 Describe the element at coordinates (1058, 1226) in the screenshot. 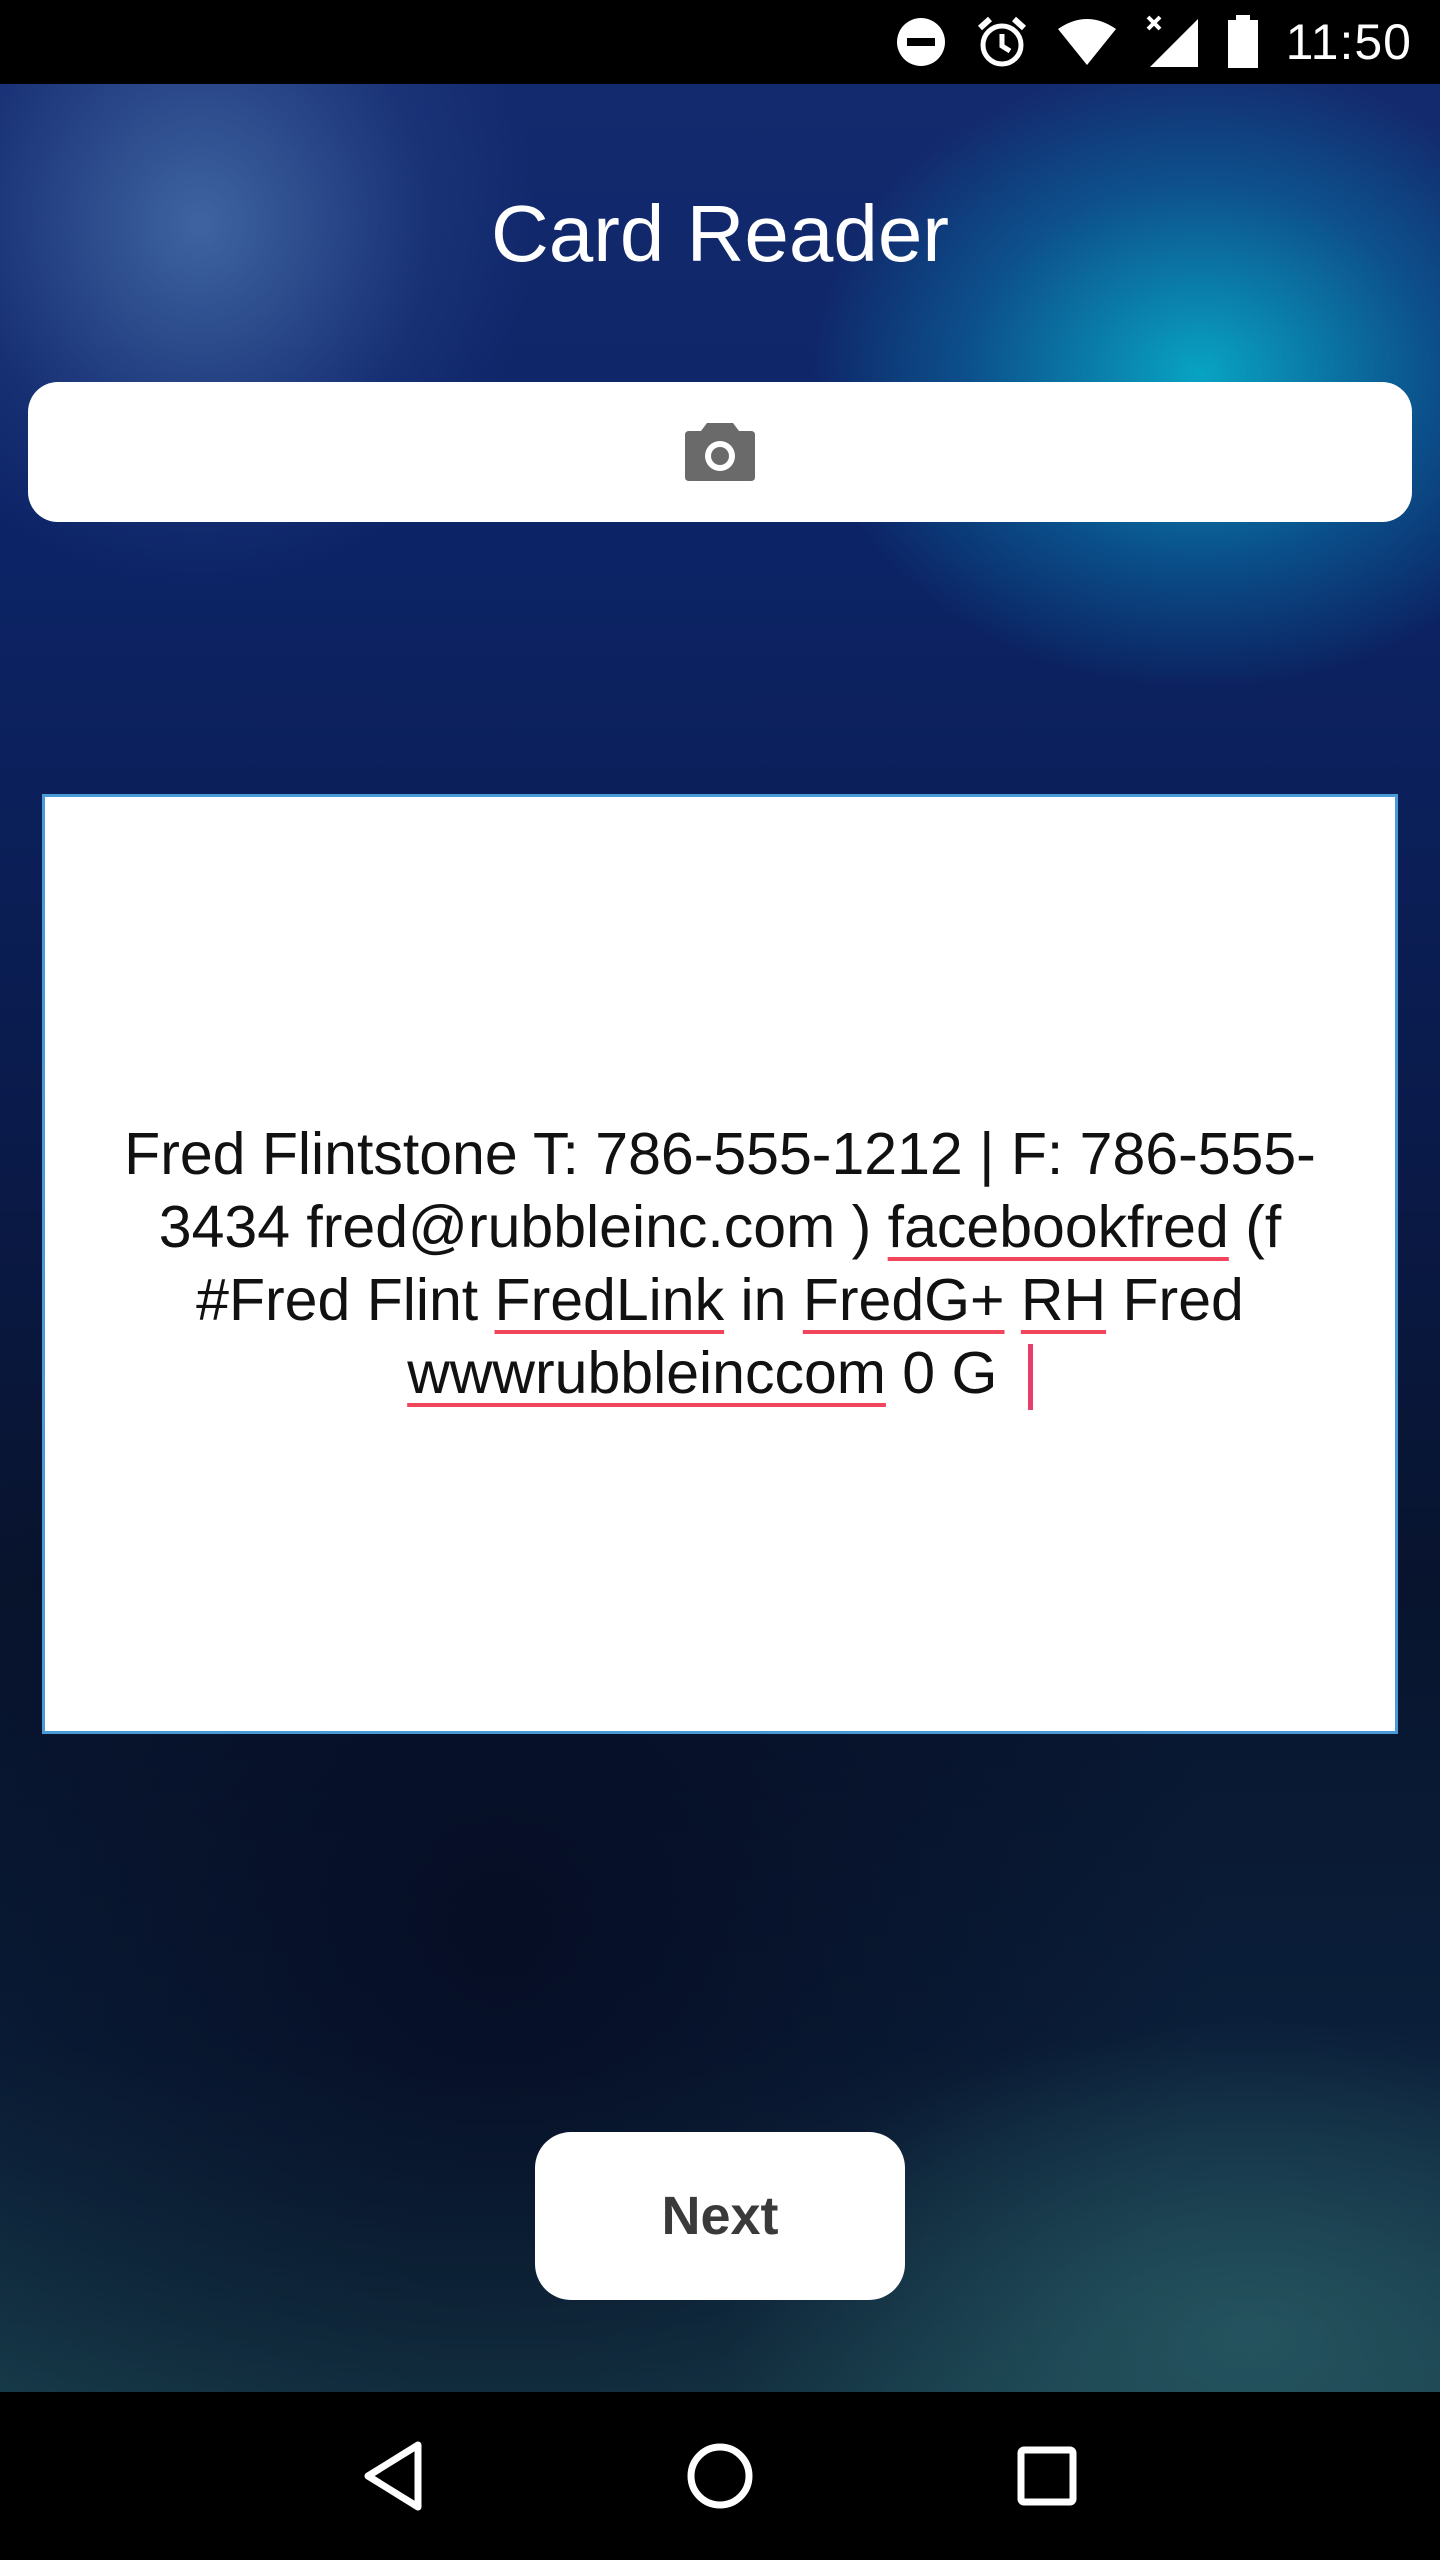

I see `misspelled-word: facebookfred` at that location.